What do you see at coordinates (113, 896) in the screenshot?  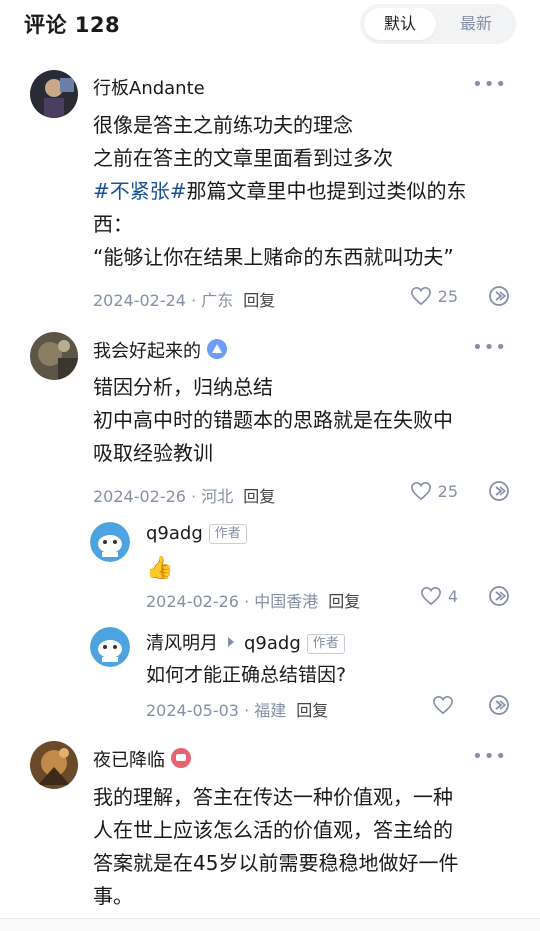 I see `comment-line: 事。` at bounding box center [113, 896].